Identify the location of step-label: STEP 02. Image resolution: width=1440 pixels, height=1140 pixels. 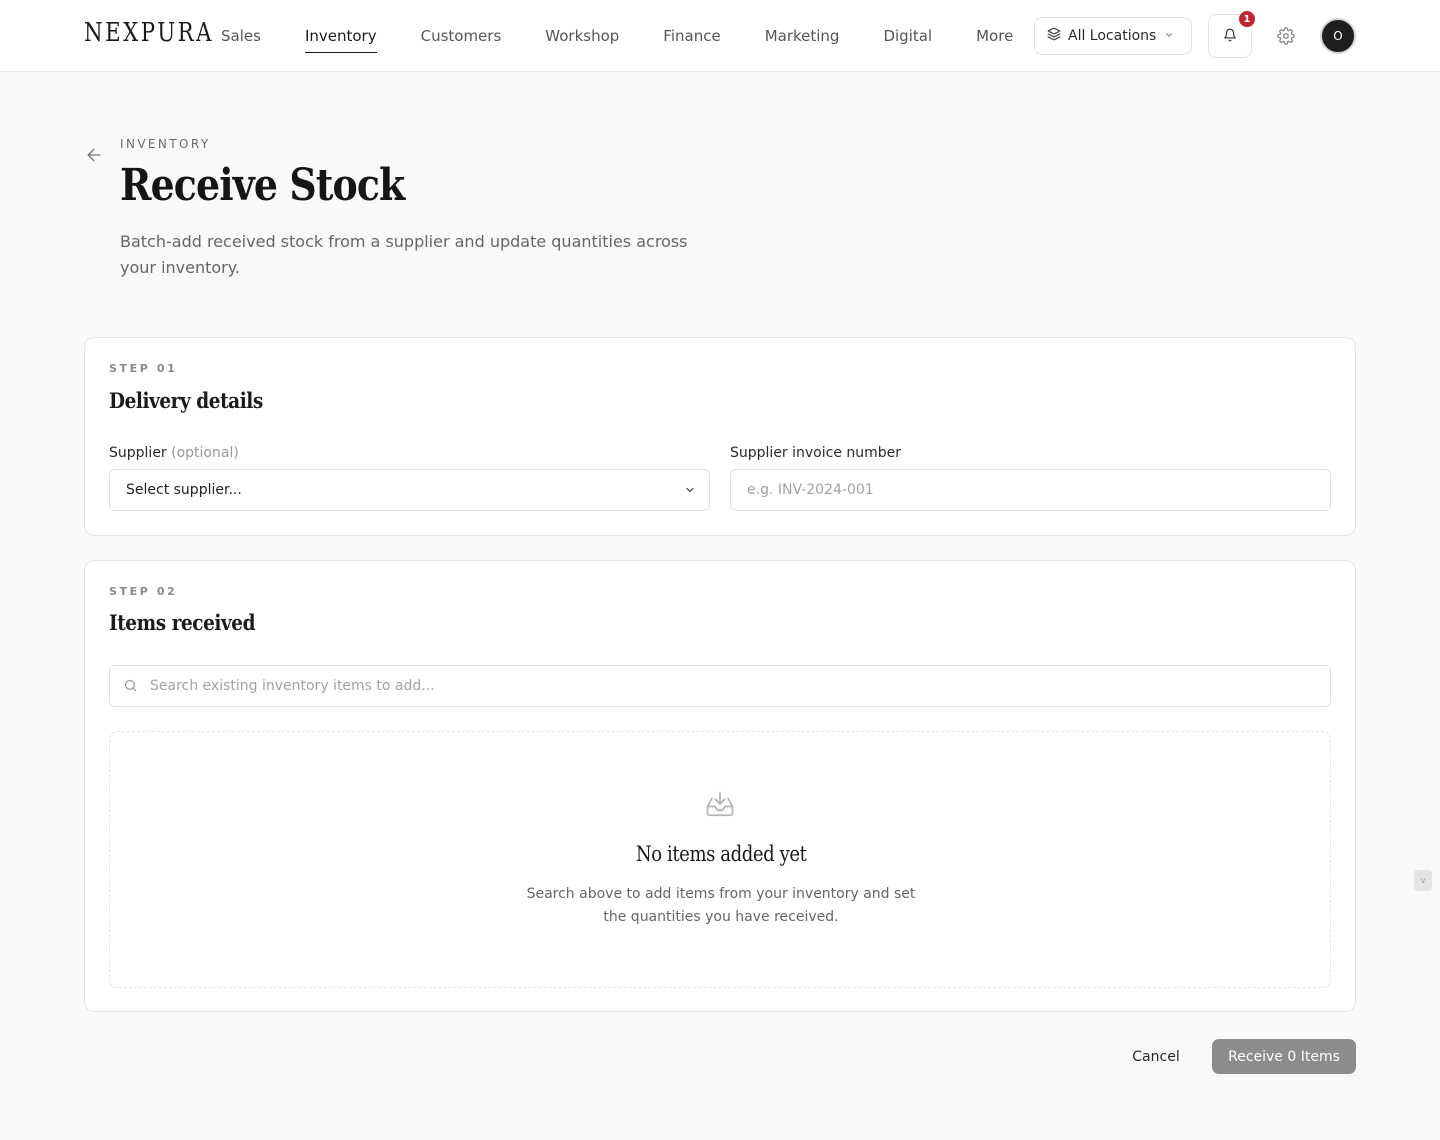
(143, 591).